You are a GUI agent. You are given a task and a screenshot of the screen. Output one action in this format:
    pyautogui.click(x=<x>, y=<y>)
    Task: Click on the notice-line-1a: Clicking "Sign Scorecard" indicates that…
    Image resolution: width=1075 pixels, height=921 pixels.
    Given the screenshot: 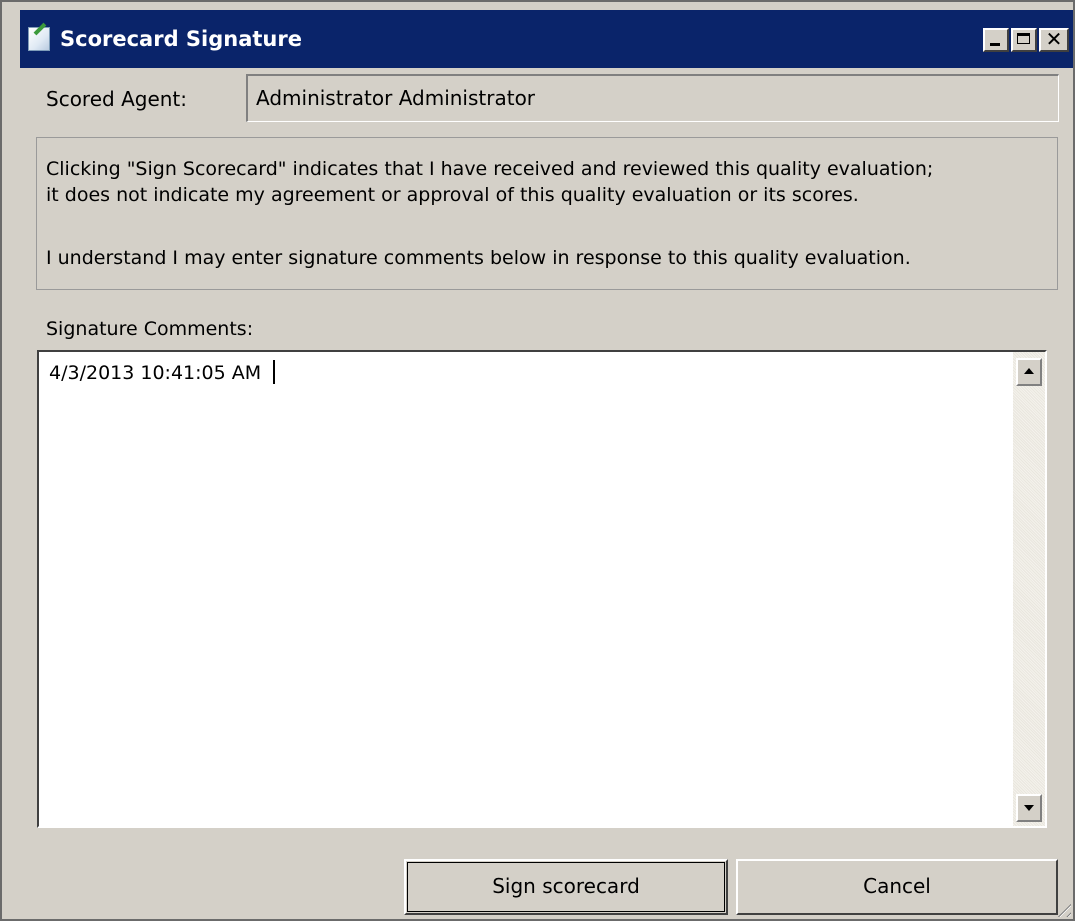 What is the action you would take?
    pyautogui.click(x=490, y=169)
    